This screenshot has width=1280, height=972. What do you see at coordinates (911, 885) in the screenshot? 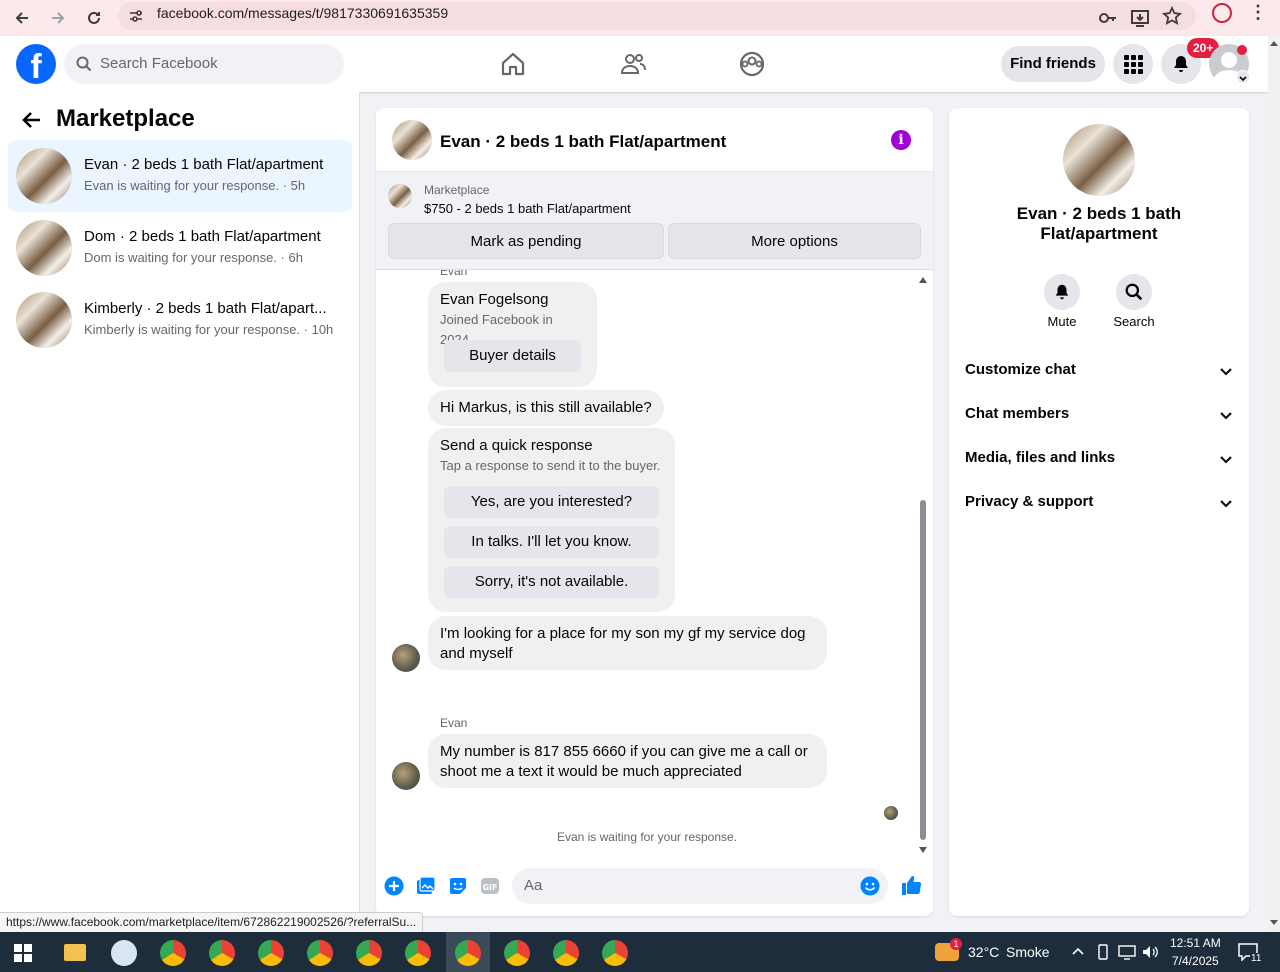
I see `like-thumbs-up-icon` at bounding box center [911, 885].